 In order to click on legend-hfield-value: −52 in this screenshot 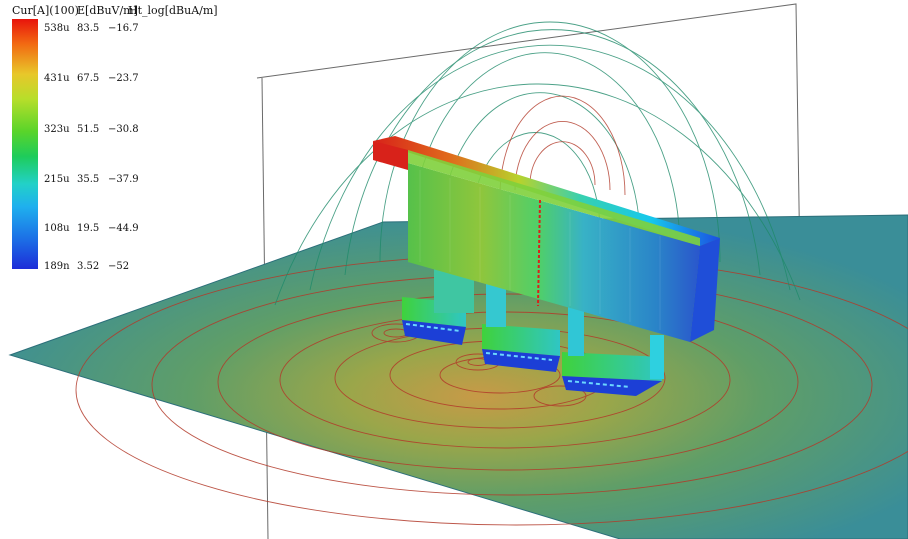, I will do `click(119, 266)`.